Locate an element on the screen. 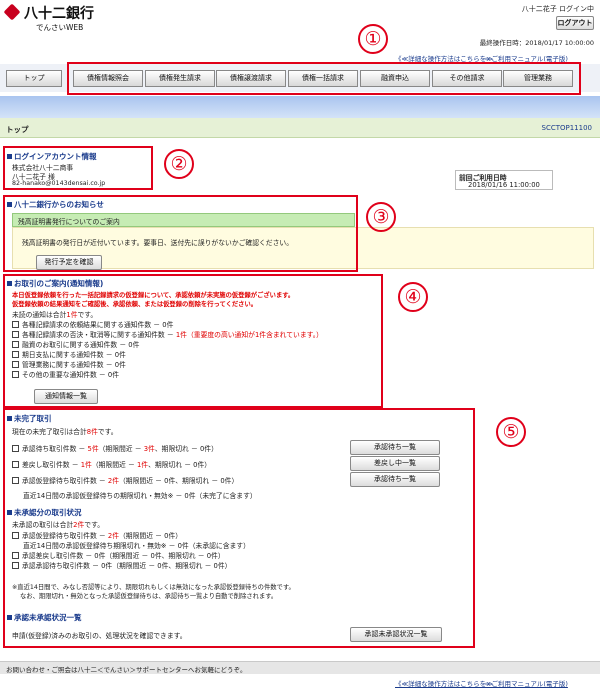  marker-4: ④ is located at coordinates (413, 297).